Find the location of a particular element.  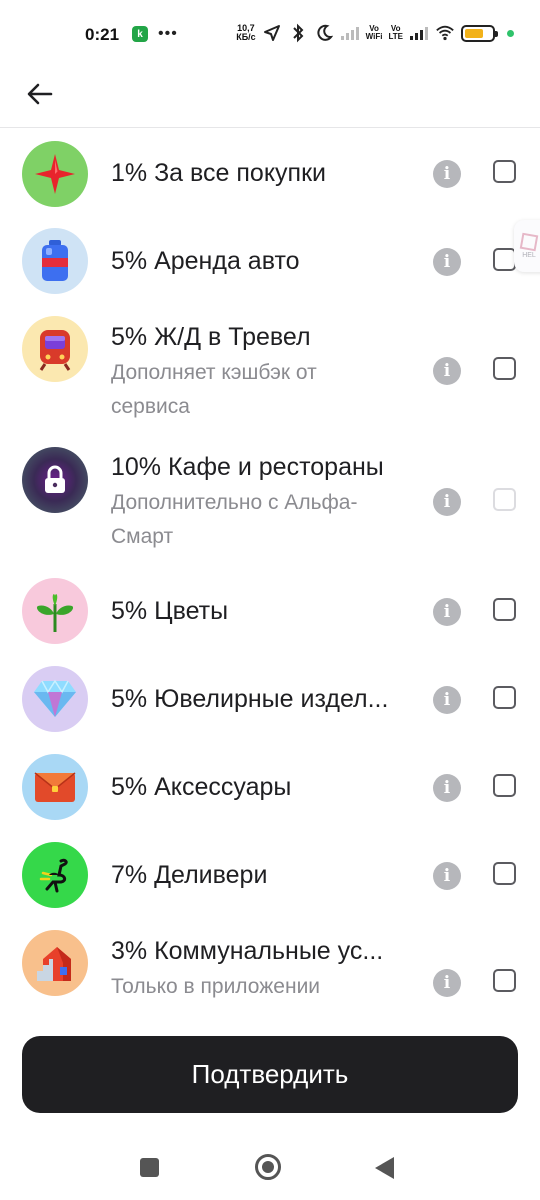

privacy-indicator-dot is located at coordinates (510, 33).